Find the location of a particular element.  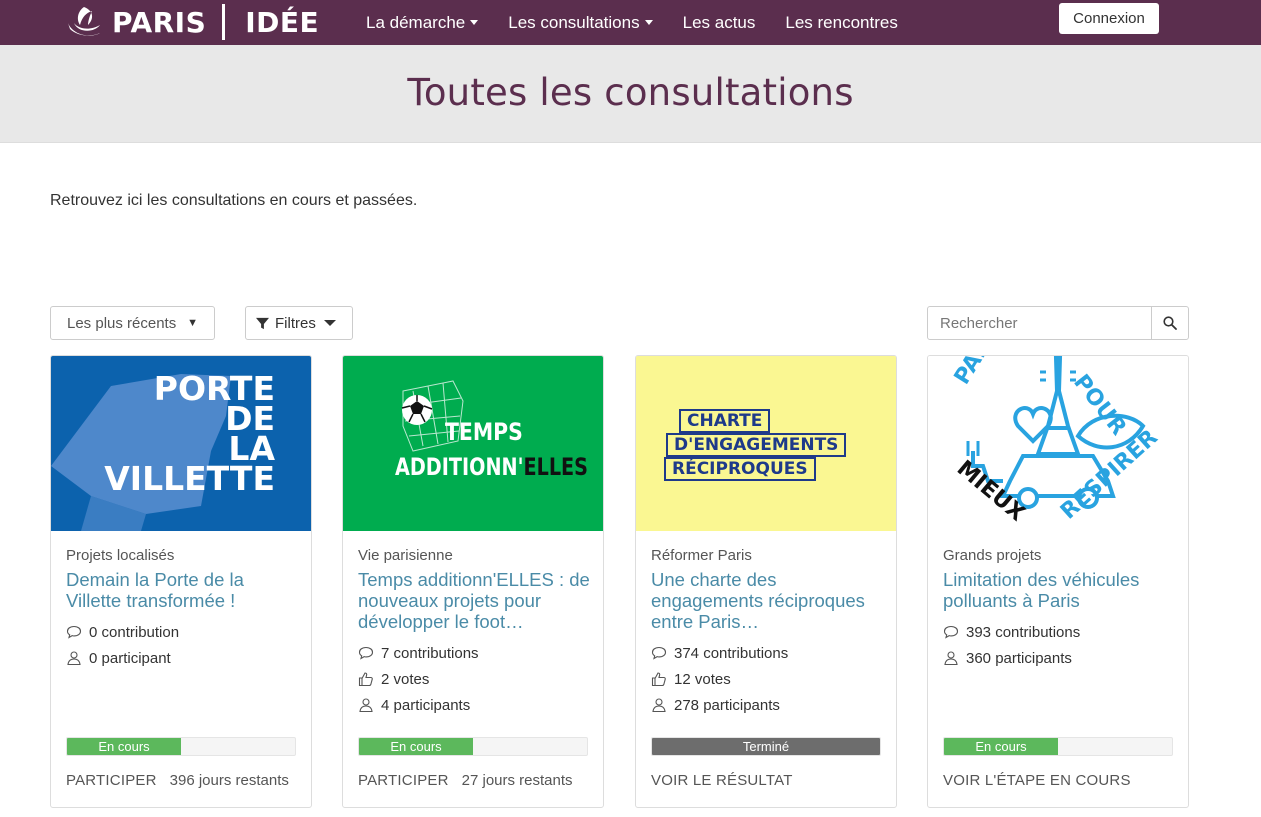

stat-contributions-text: 7 contributions is located at coordinates (430, 653).